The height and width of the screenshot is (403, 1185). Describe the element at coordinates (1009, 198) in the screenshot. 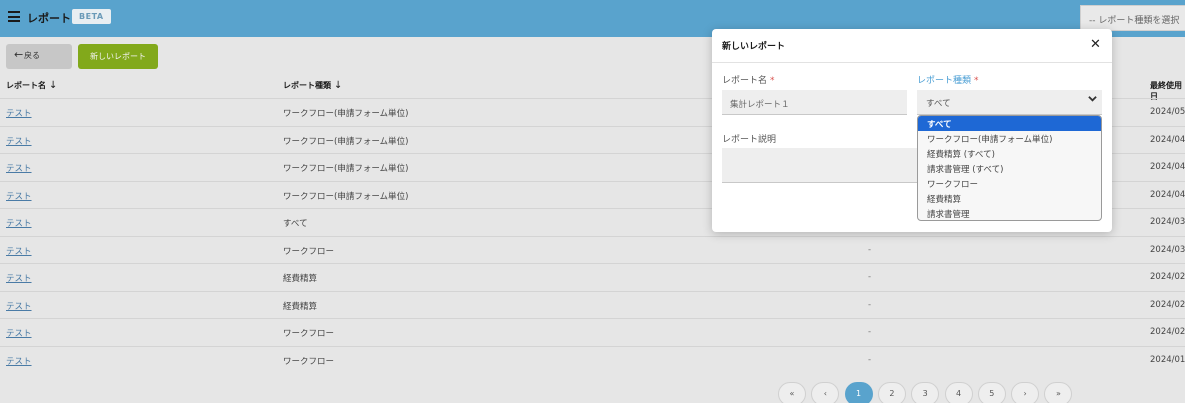

I see `dropdown-option: 経費精算` at that location.